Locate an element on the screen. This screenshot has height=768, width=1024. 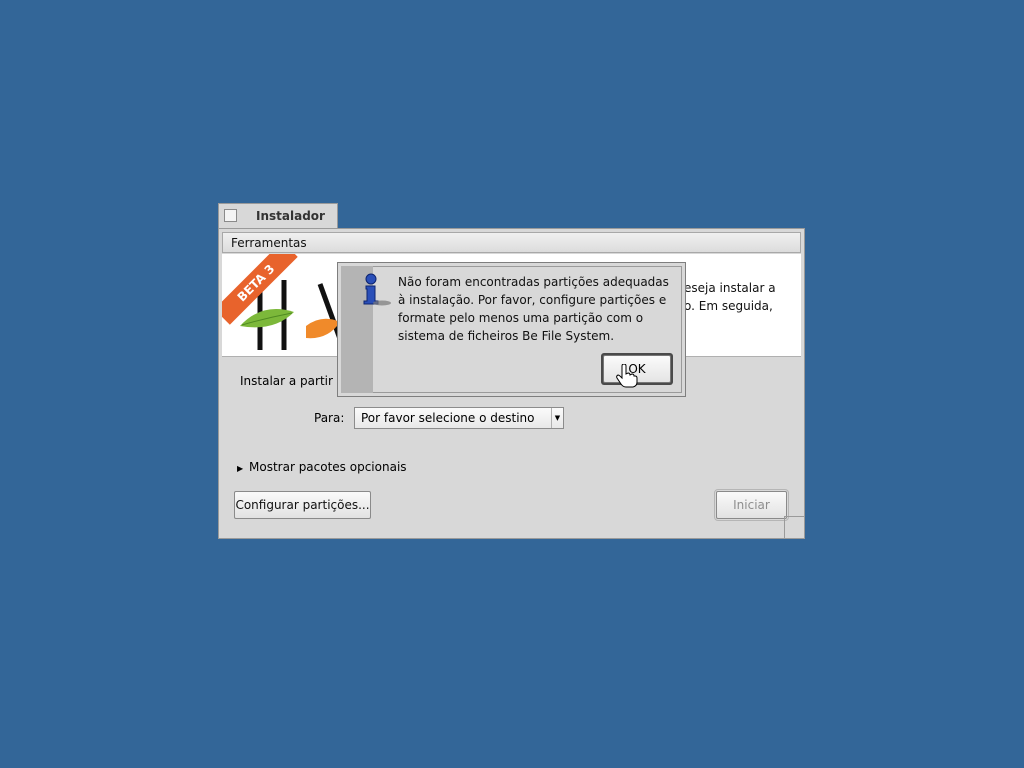
window-tab: Instalador is located at coordinates (278, 215).